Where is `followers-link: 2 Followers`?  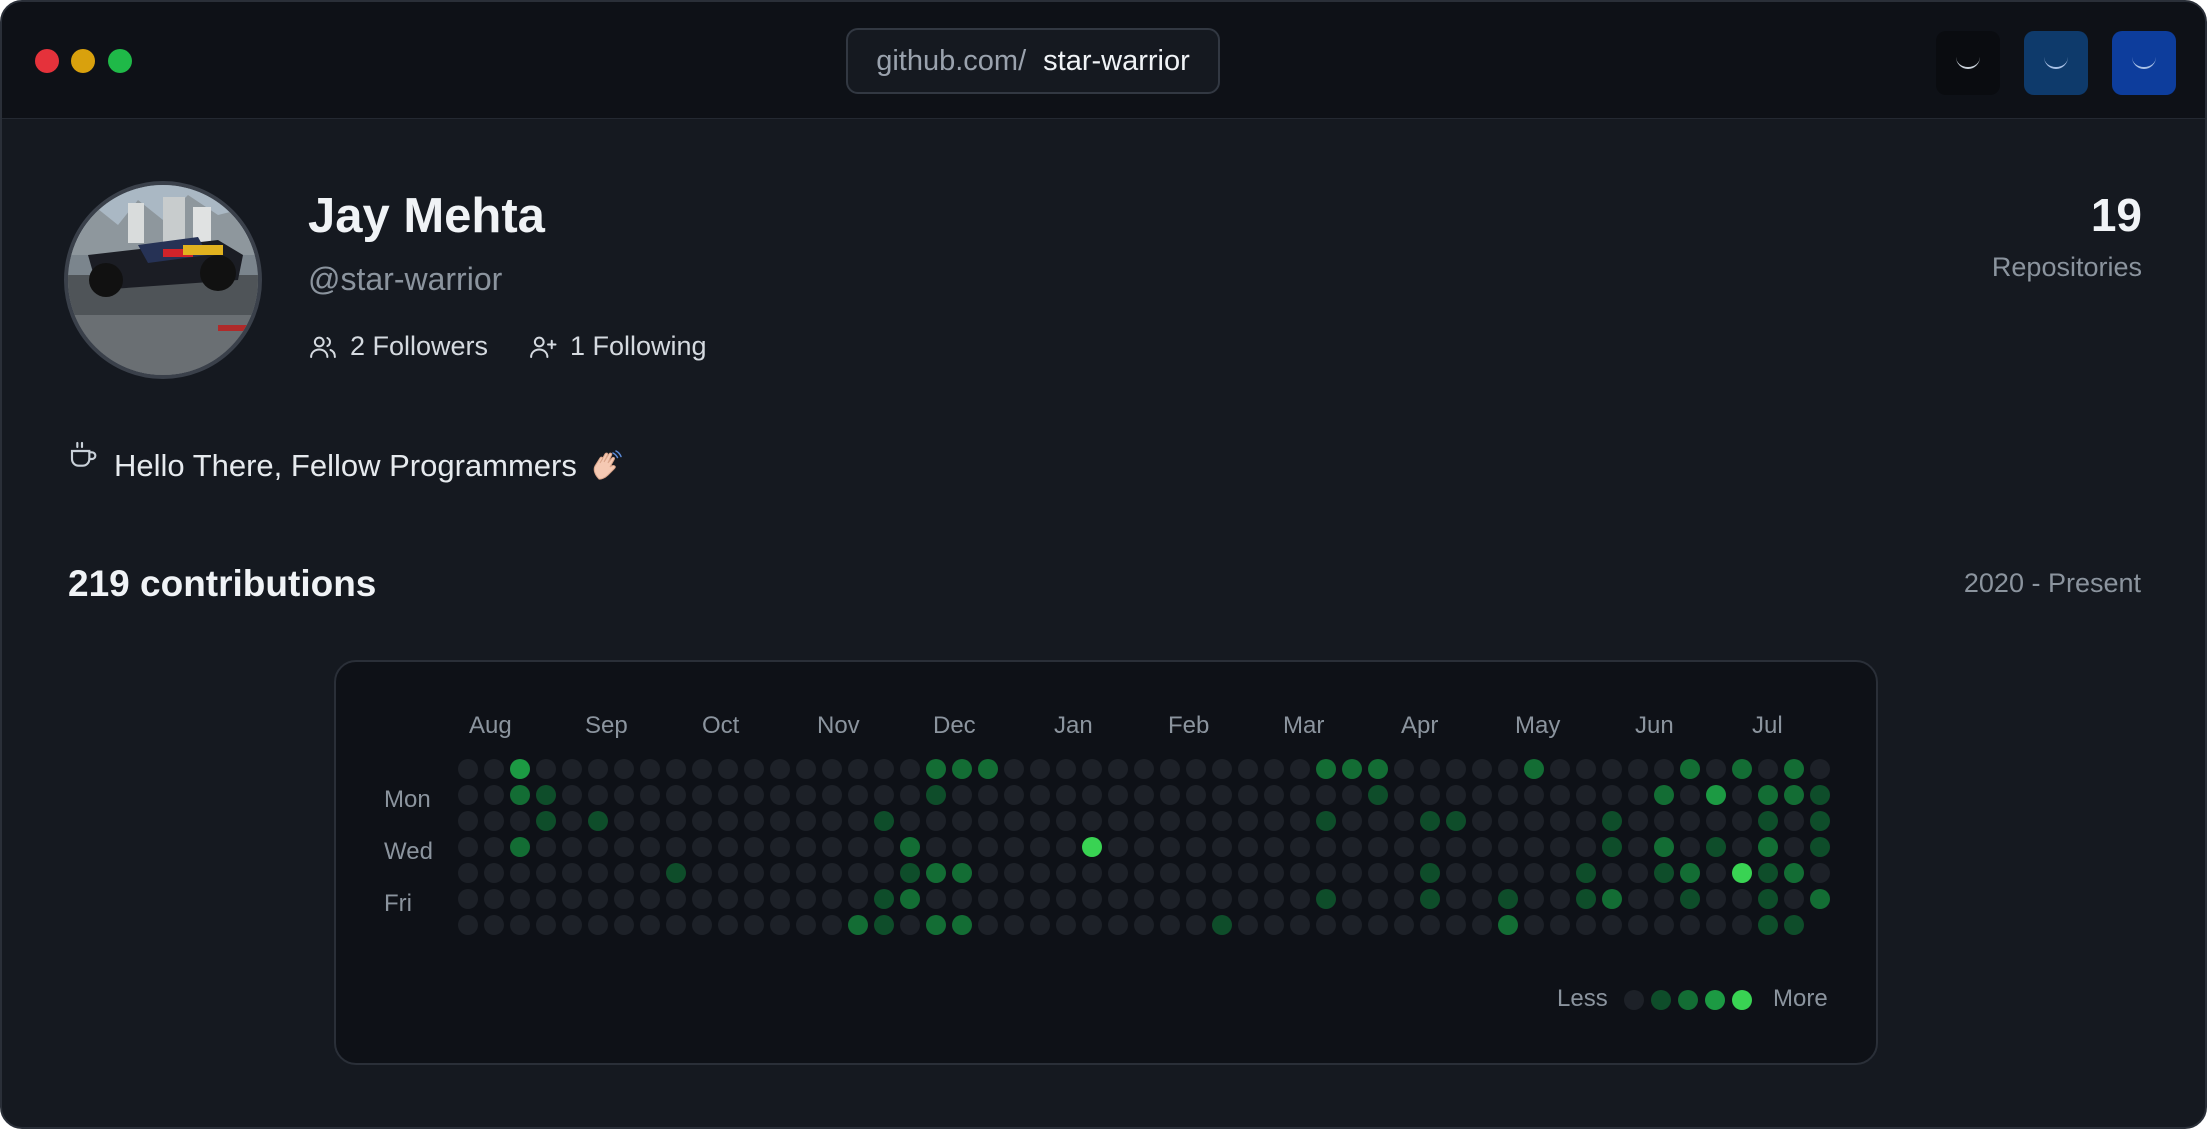
followers-link: 2 Followers is located at coordinates (398, 346).